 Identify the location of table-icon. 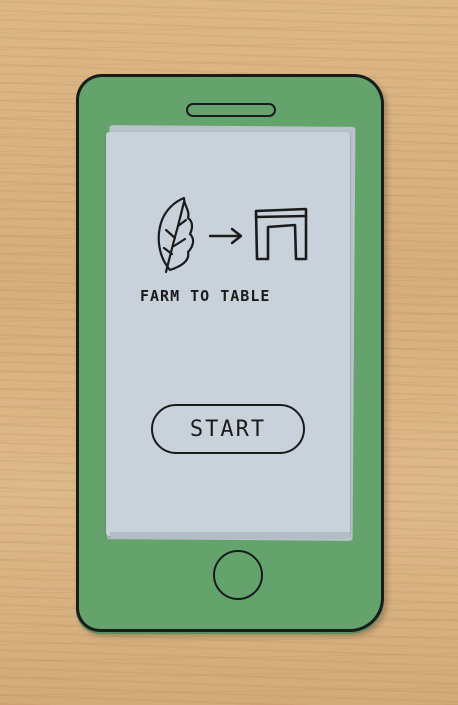
(281, 234).